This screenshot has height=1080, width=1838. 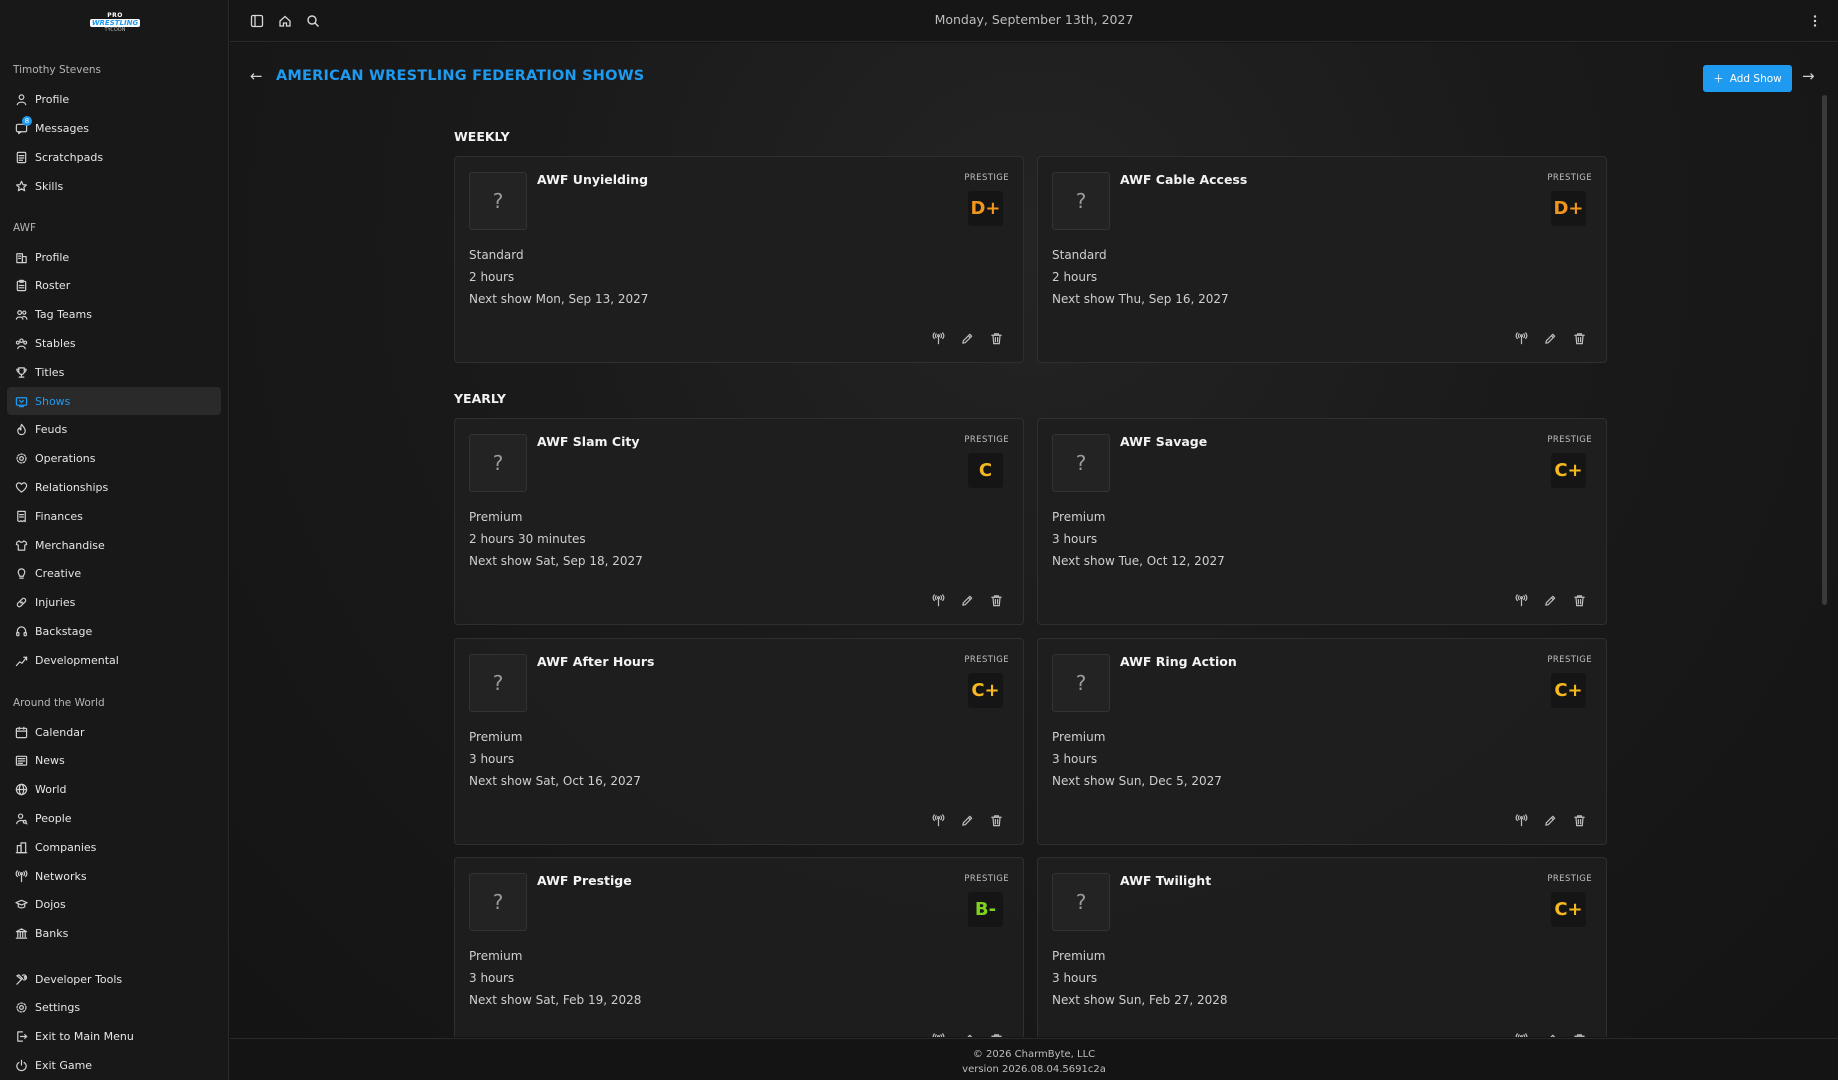 What do you see at coordinates (496, 737) in the screenshot?
I see `show-tier: Premium` at bounding box center [496, 737].